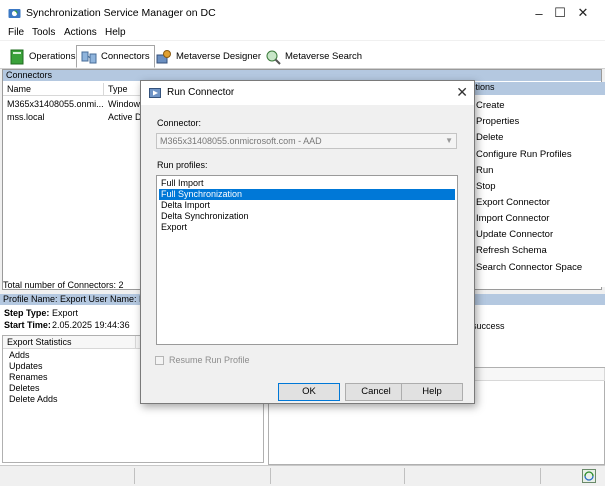 The width and height of the screenshot is (605, 486). What do you see at coordinates (27, 313) in the screenshot?
I see `step-type-label: Step Type:` at bounding box center [27, 313].